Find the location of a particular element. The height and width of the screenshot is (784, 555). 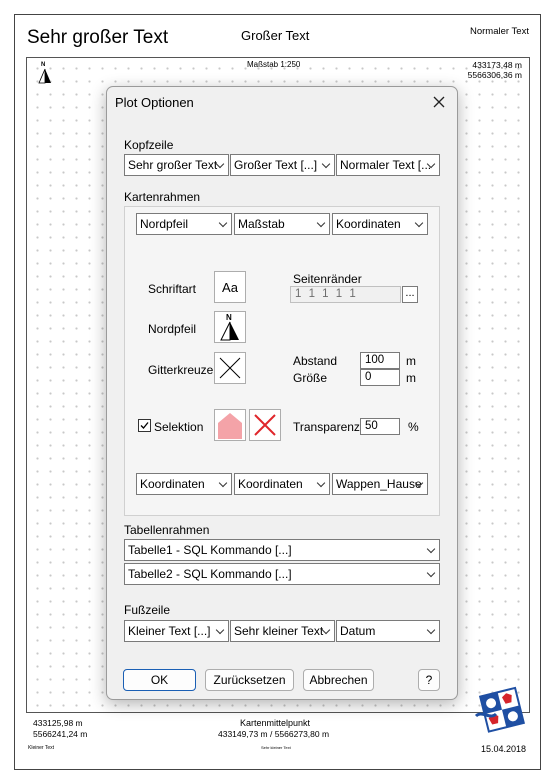

font-icon: Aa is located at coordinates (230, 287).